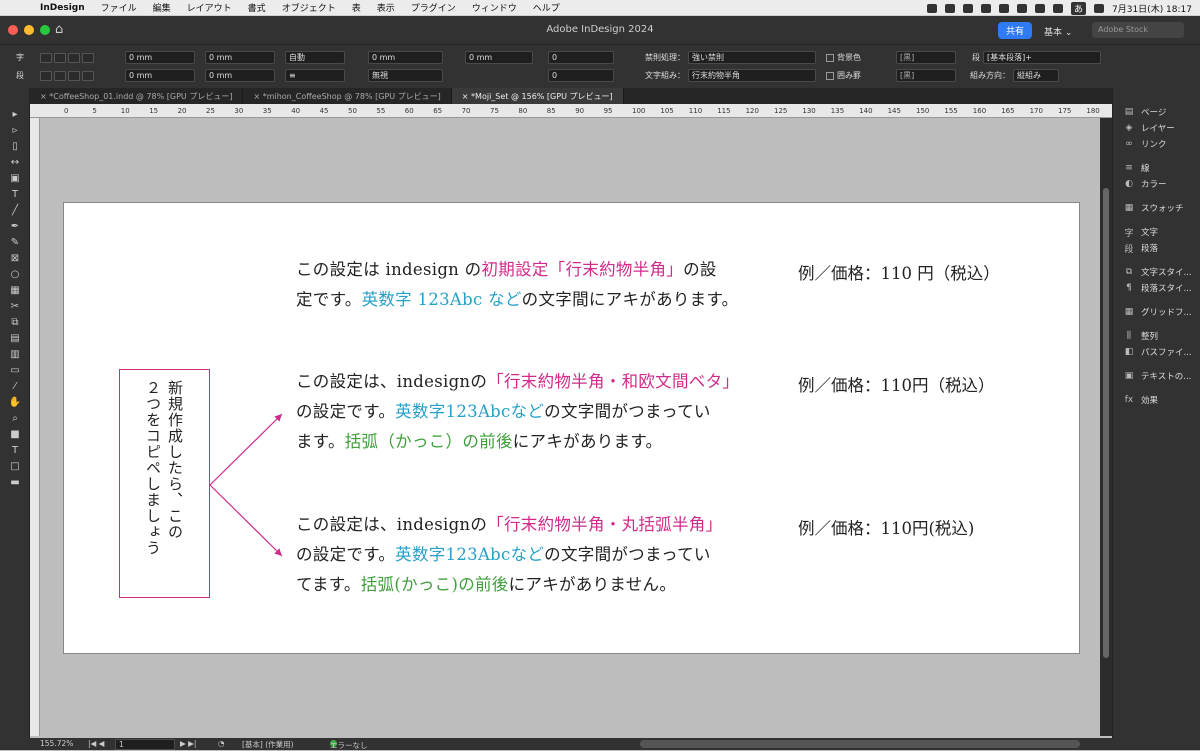 This screenshot has height=751, width=1200. I want to click on swatches-icon: ▦, so click(1129, 208).